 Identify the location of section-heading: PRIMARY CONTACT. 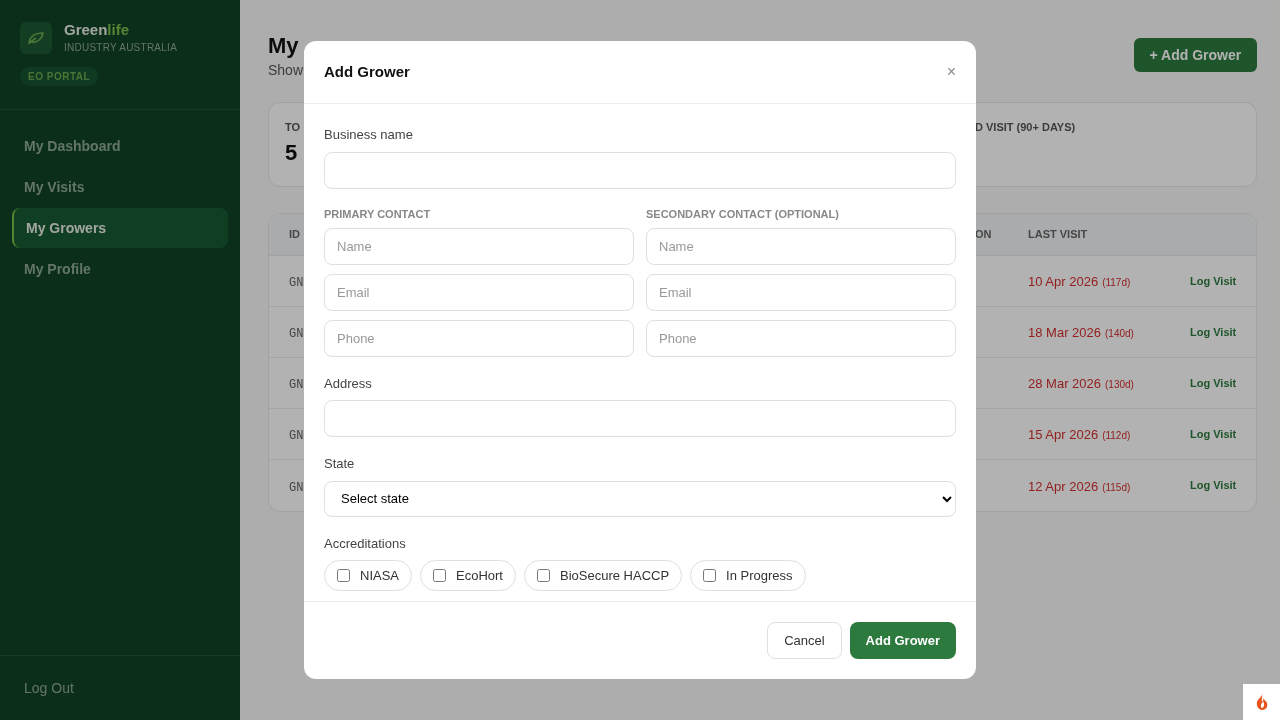
(378, 212).